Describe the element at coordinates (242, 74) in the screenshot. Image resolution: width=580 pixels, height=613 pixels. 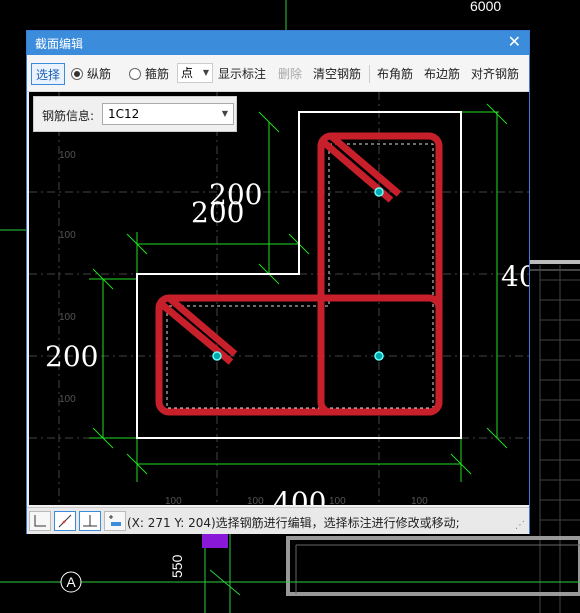
I see `show-dims-button: 显示标注` at that location.